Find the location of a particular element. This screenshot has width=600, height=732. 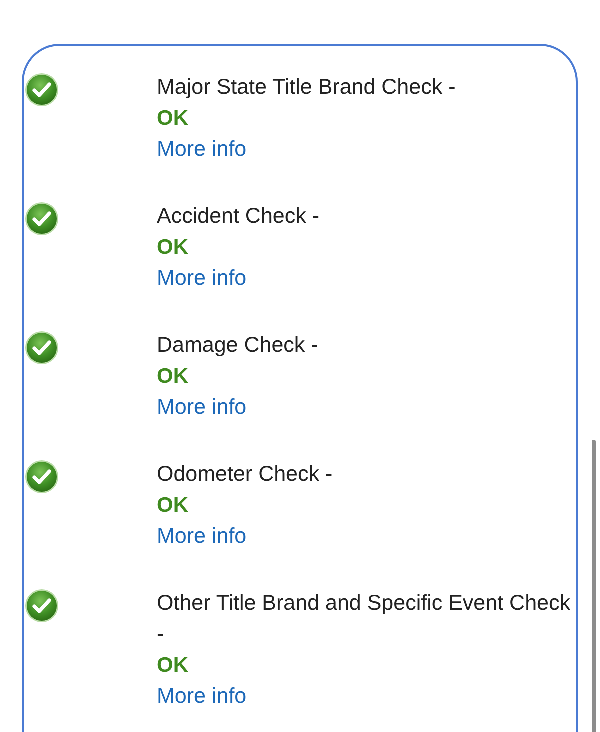

check-title: Other Title Brand and Specific Event Check - is located at coordinates (364, 619).